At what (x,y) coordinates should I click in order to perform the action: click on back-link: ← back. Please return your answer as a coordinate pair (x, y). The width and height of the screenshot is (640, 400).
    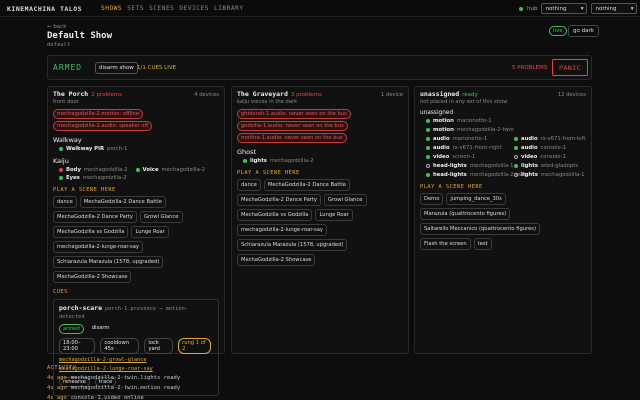
    Looking at the image, I should click on (56, 27).